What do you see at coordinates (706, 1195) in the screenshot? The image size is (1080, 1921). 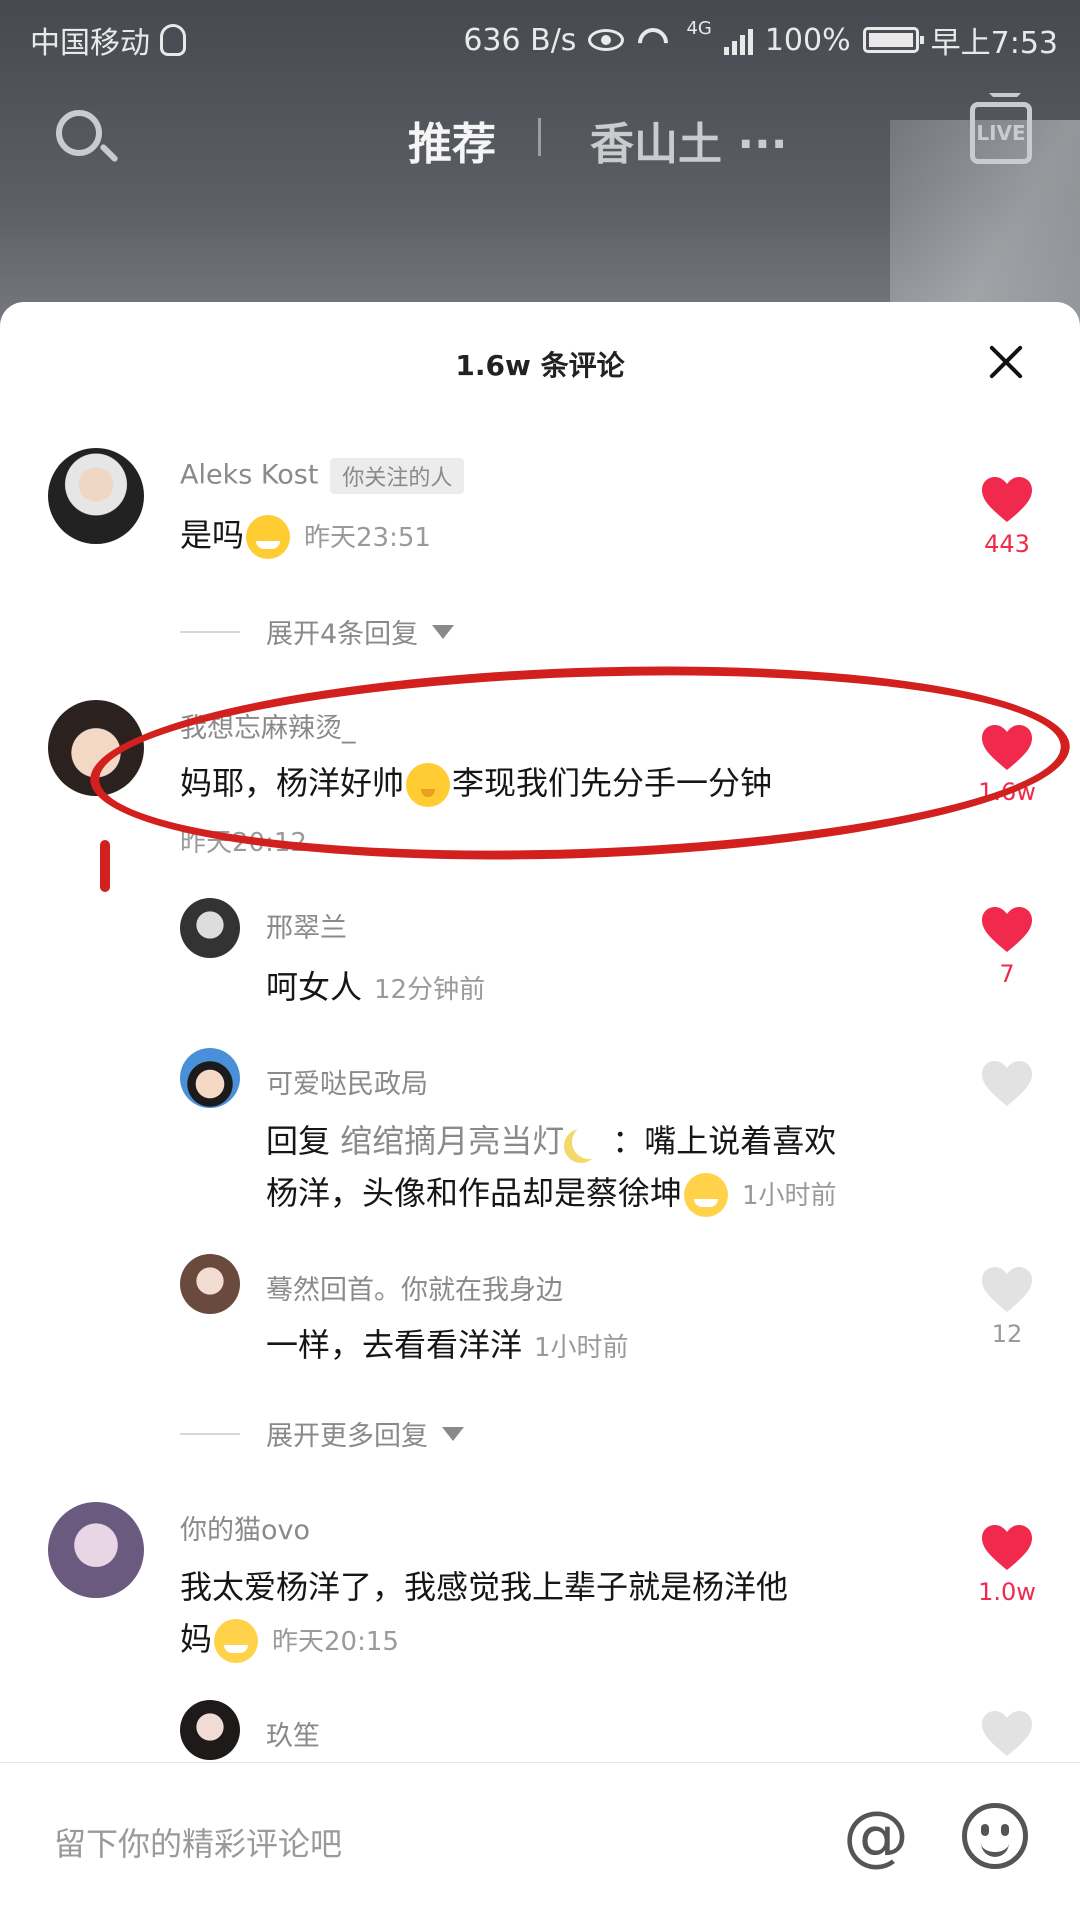 I see `tears-of-joy-emoji-icon` at bounding box center [706, 1195].